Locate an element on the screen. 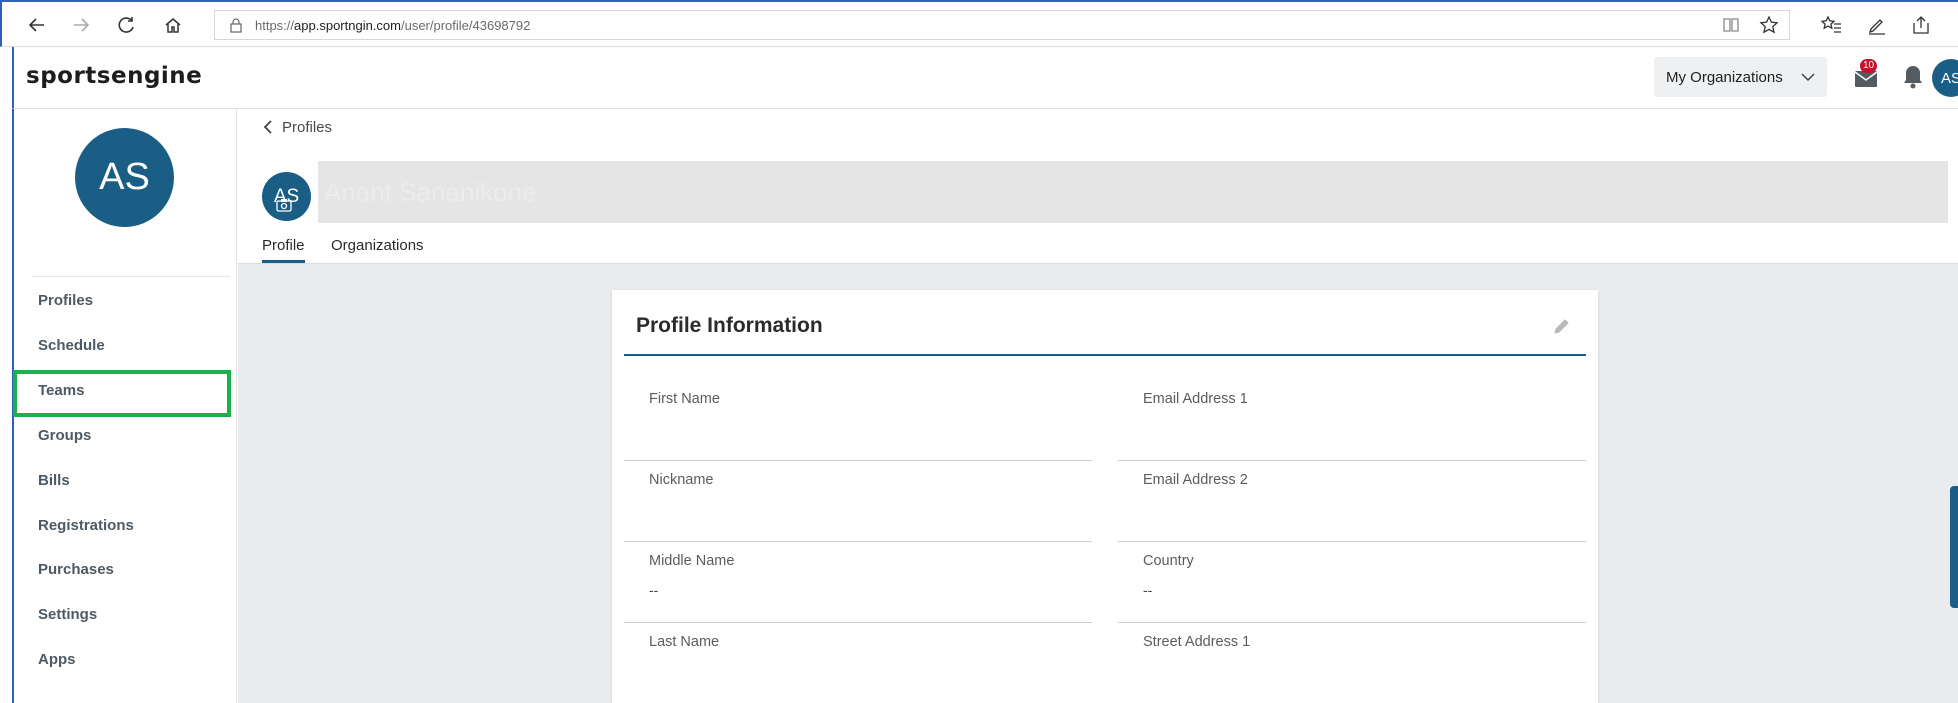 The width and height of the screenshot is (1958, 703). sidebar-item-apps: Apps is located at coordinates (137, 659).